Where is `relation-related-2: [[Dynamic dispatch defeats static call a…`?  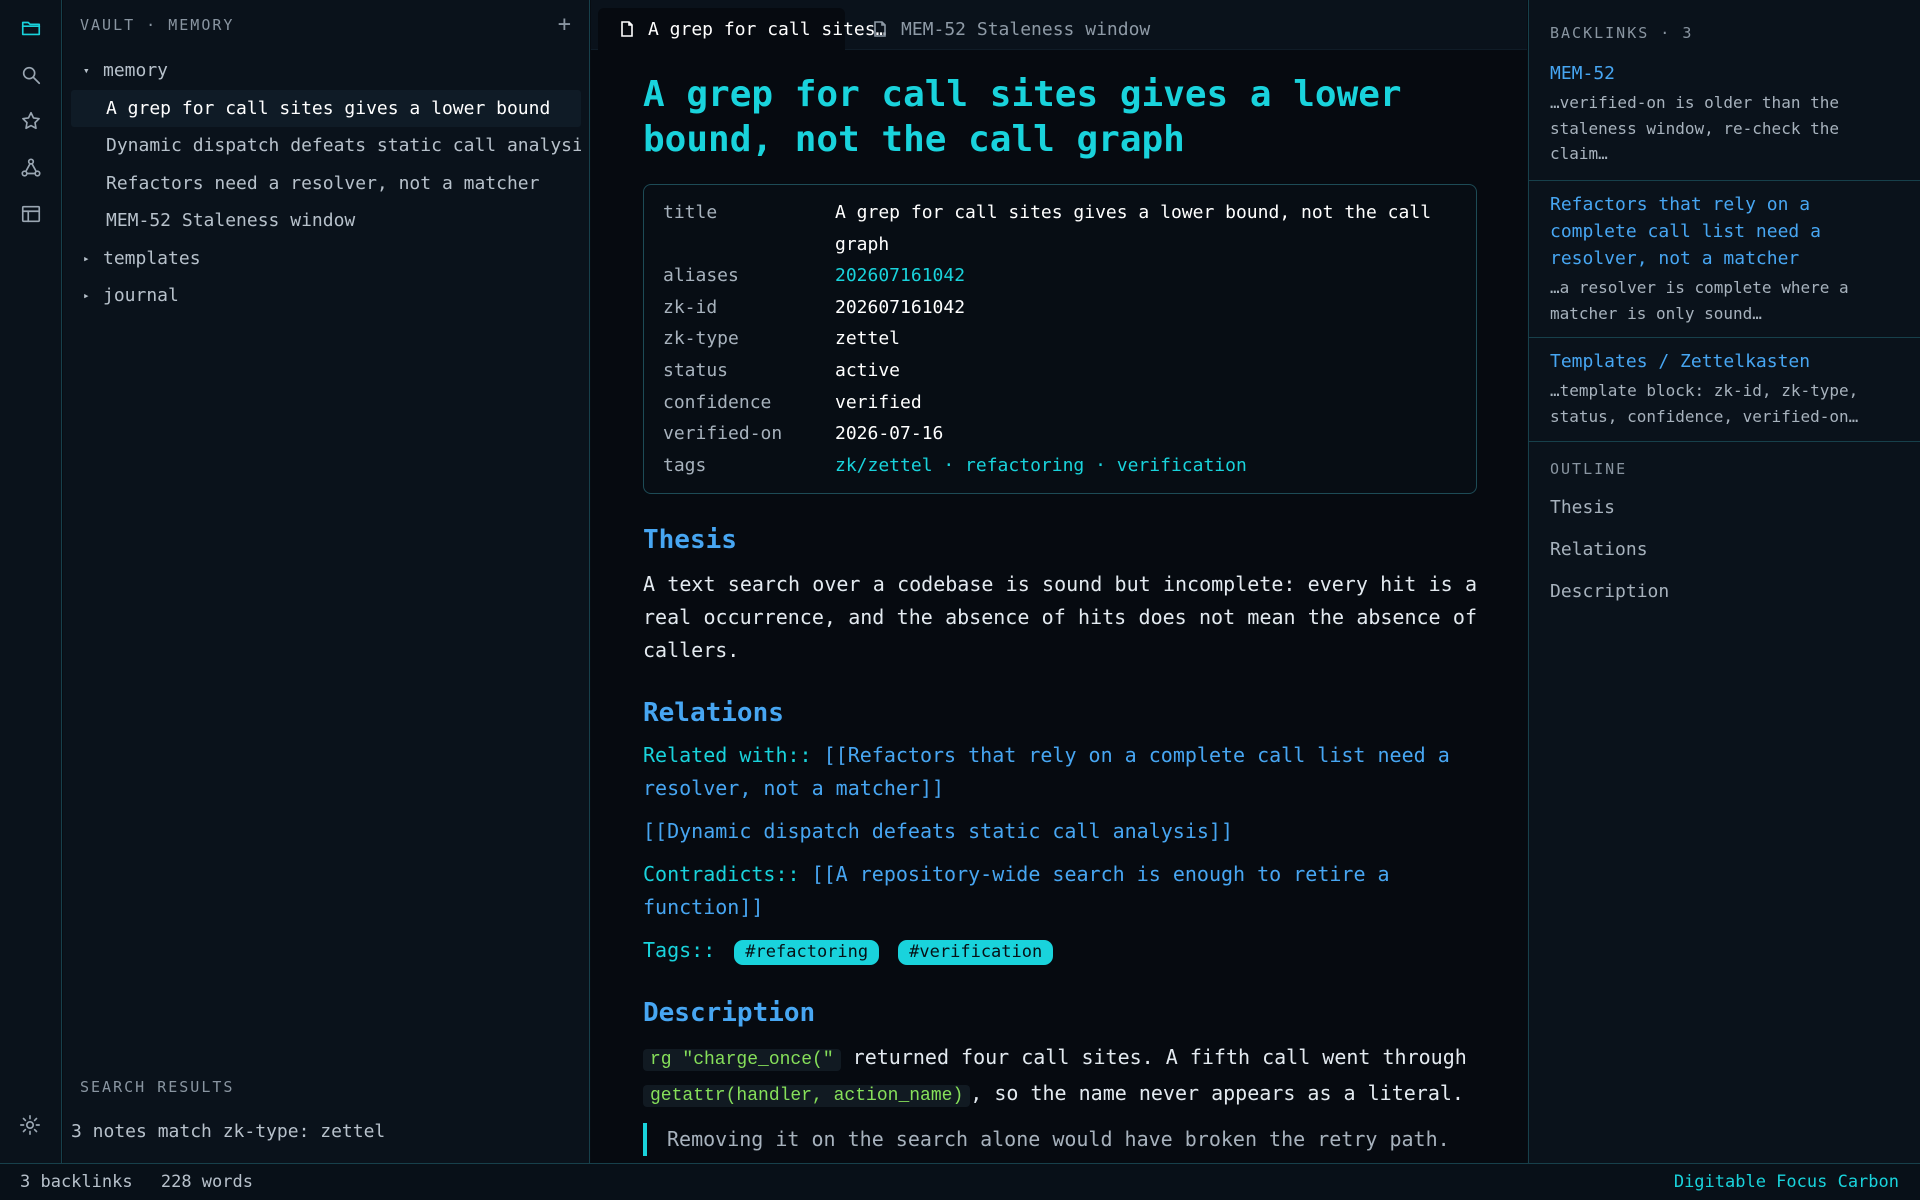 relation-related-2: [[Dynamic dispatch defeats static call a… is located at coordinates (1060, 831).